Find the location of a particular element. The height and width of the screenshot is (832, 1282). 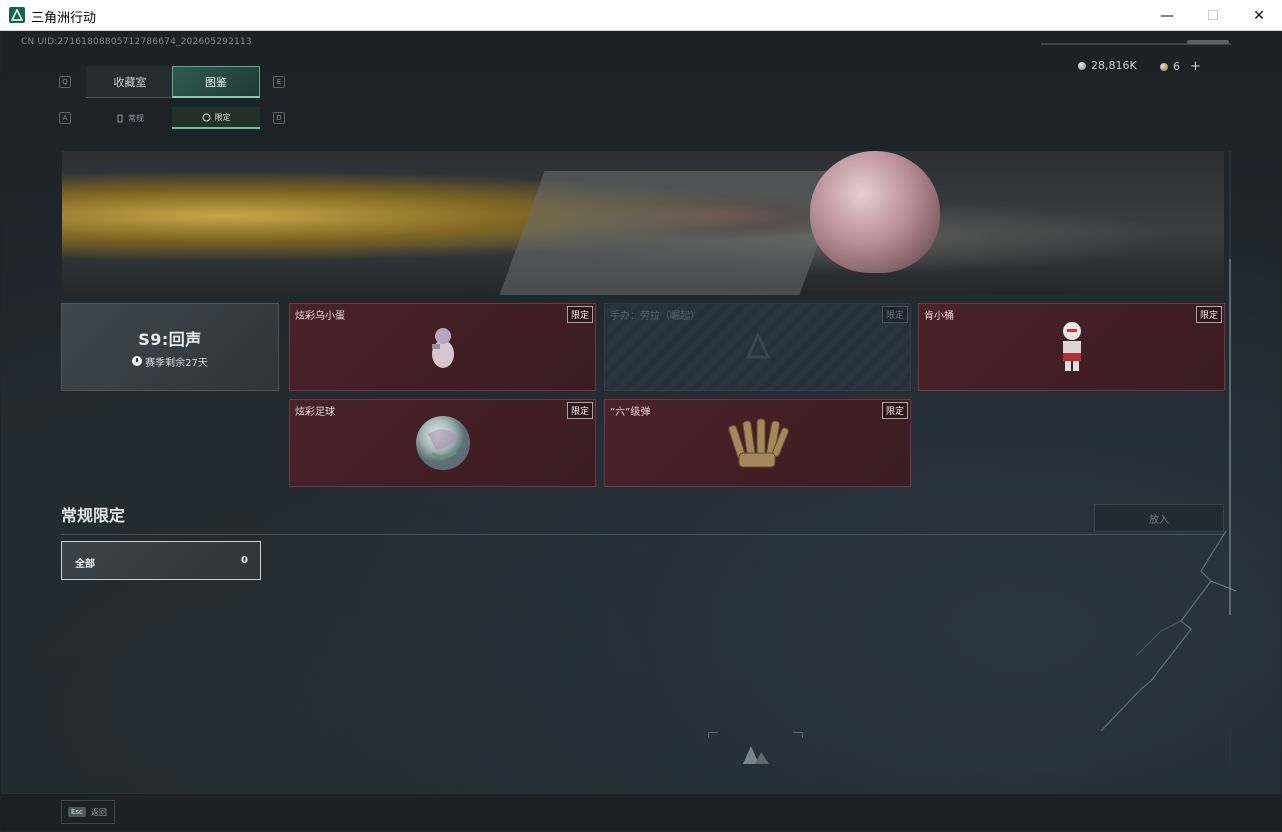

season-card: S9:回声 赛季剩余27天 is located at coordinates (170, 347).